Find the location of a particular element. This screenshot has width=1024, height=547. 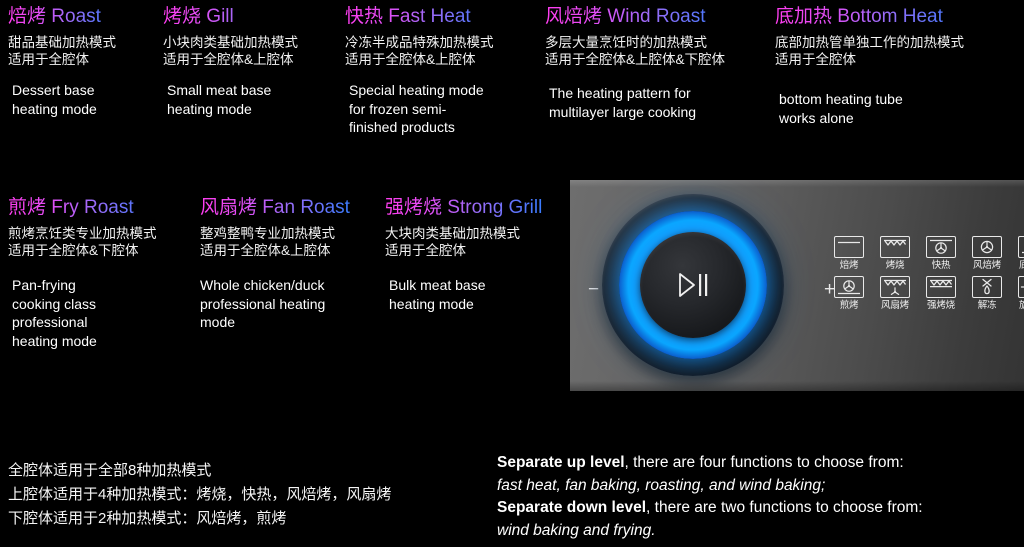

mode-desc-en-line1: The heating pattern for is located at coordinates (620, 93).